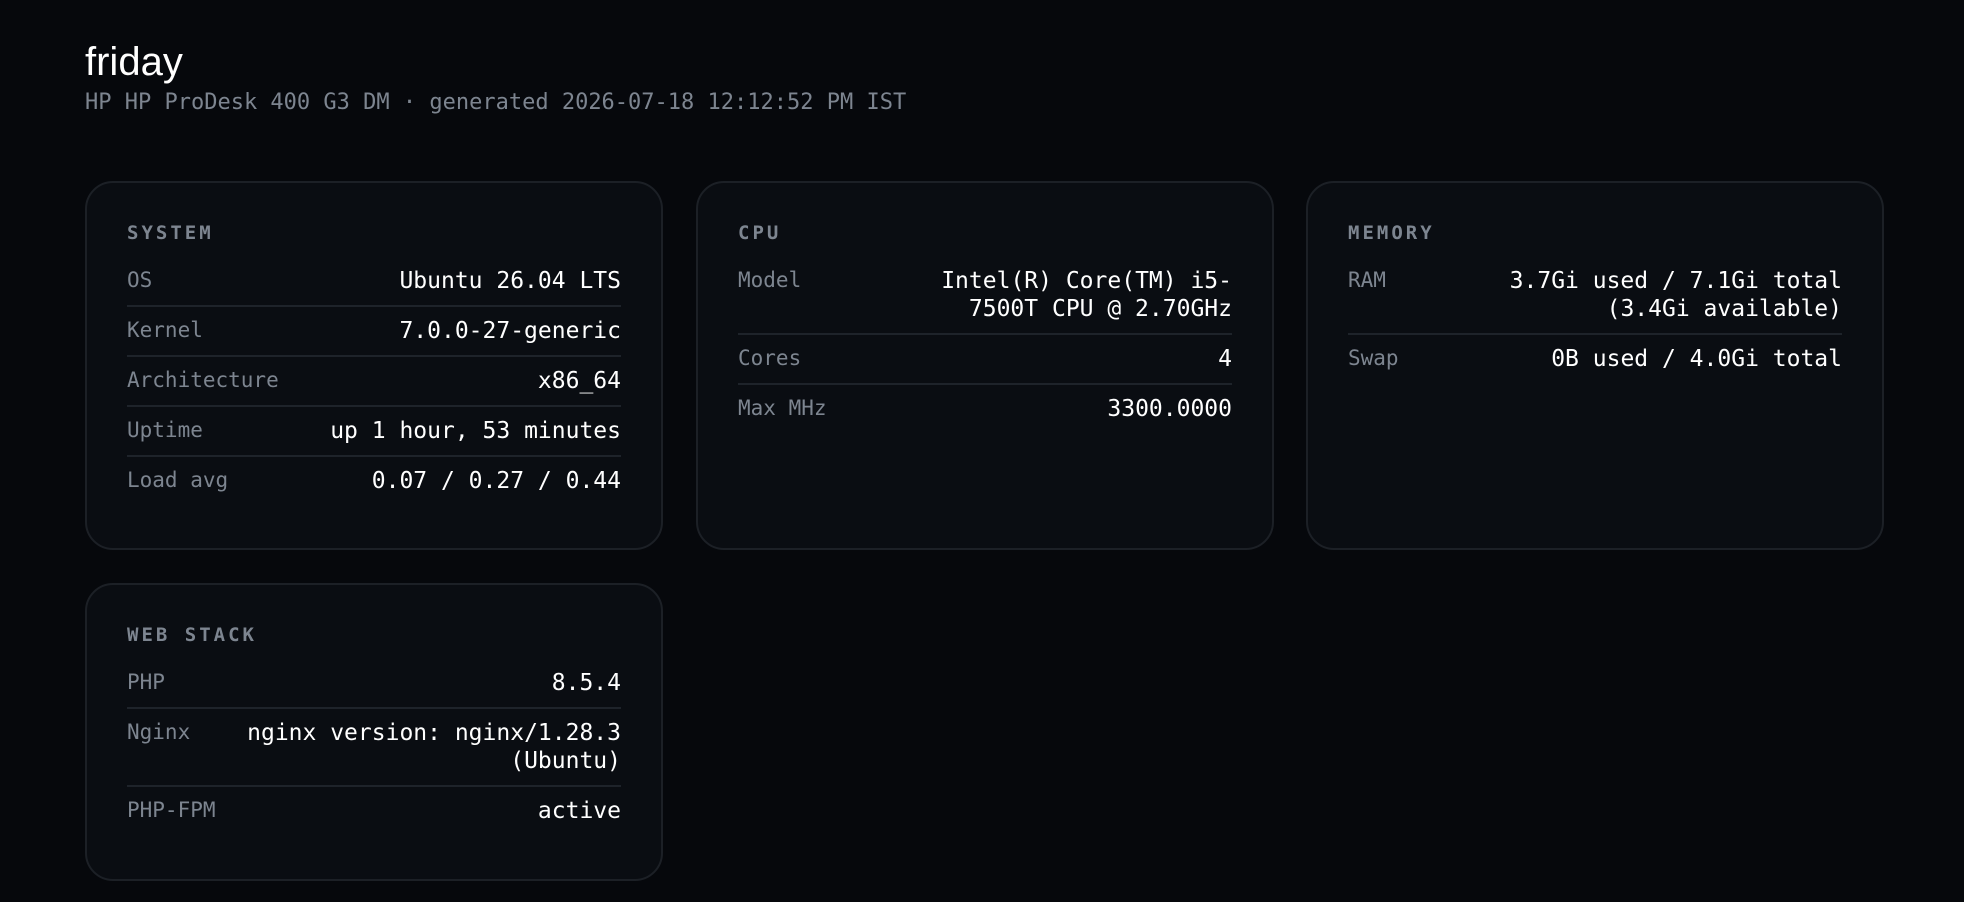 Image resolution: width=1964 pixels, height=902 pixels. I want to click on info-row-kernel: Kernel 7.0.0-27-generic, so click(374, 332).